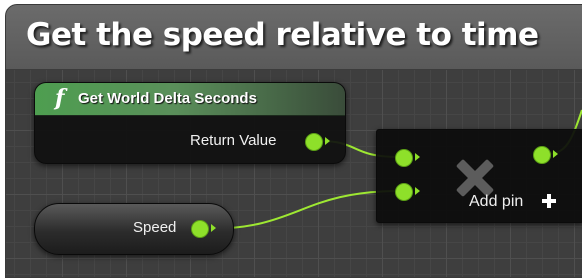  What do you see at coordinates (233, 140) in the screenshot?
I see `return-value-label: Return Value` at bounding box center [233, 140].